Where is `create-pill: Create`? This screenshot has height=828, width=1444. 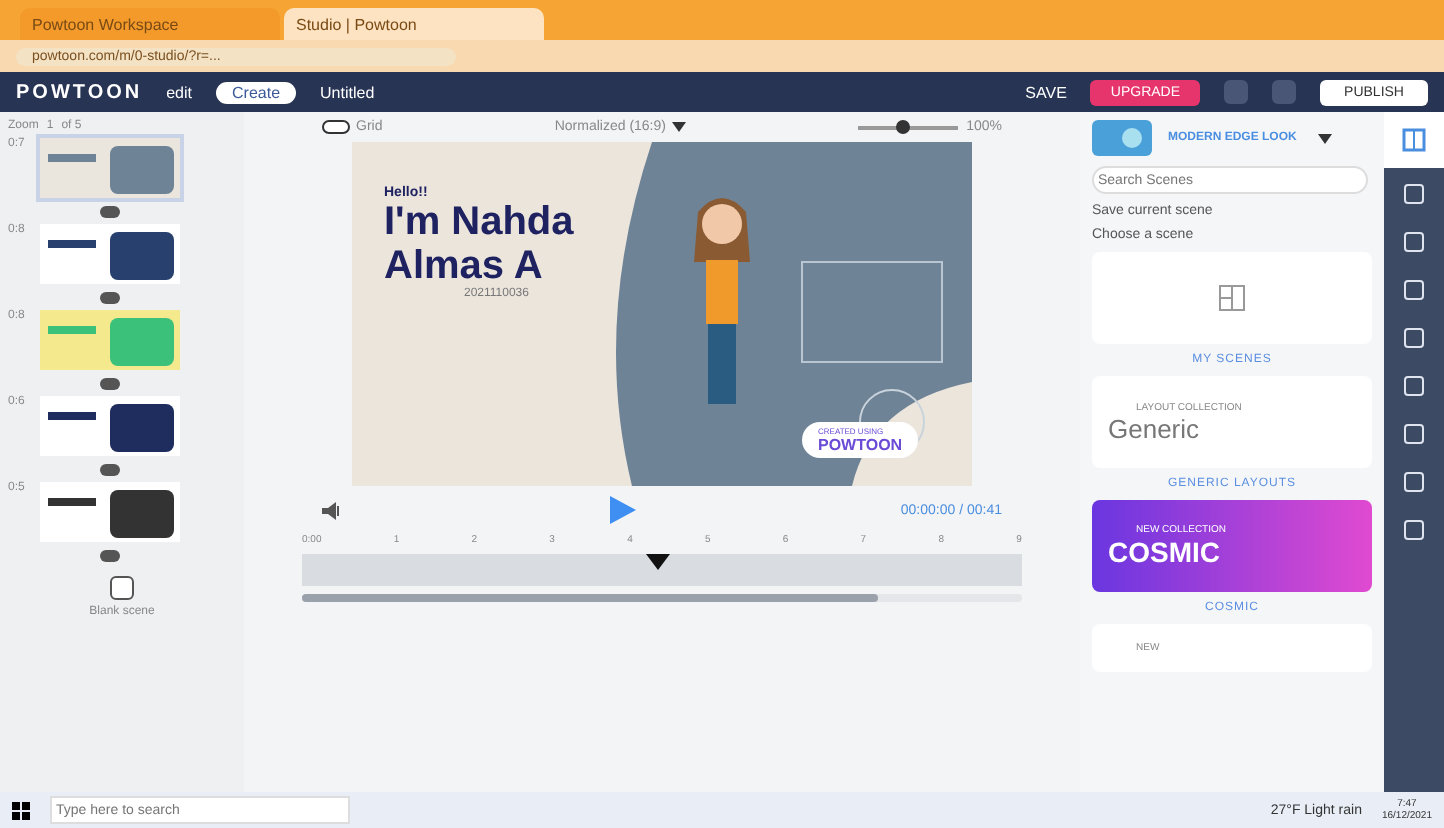 create-pill: Create is located at coordinates (256, 92).